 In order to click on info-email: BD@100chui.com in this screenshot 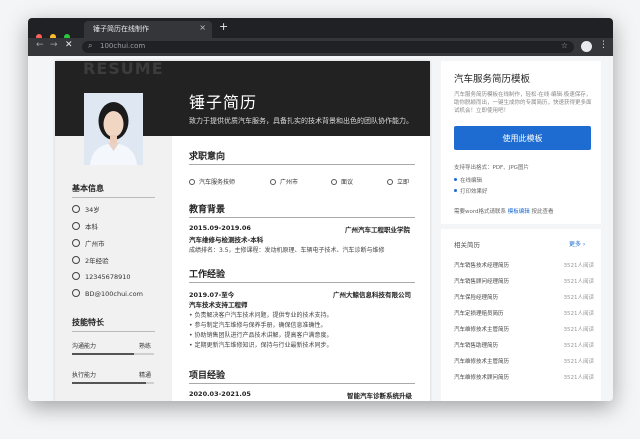, I will do `click(107, 293)`.